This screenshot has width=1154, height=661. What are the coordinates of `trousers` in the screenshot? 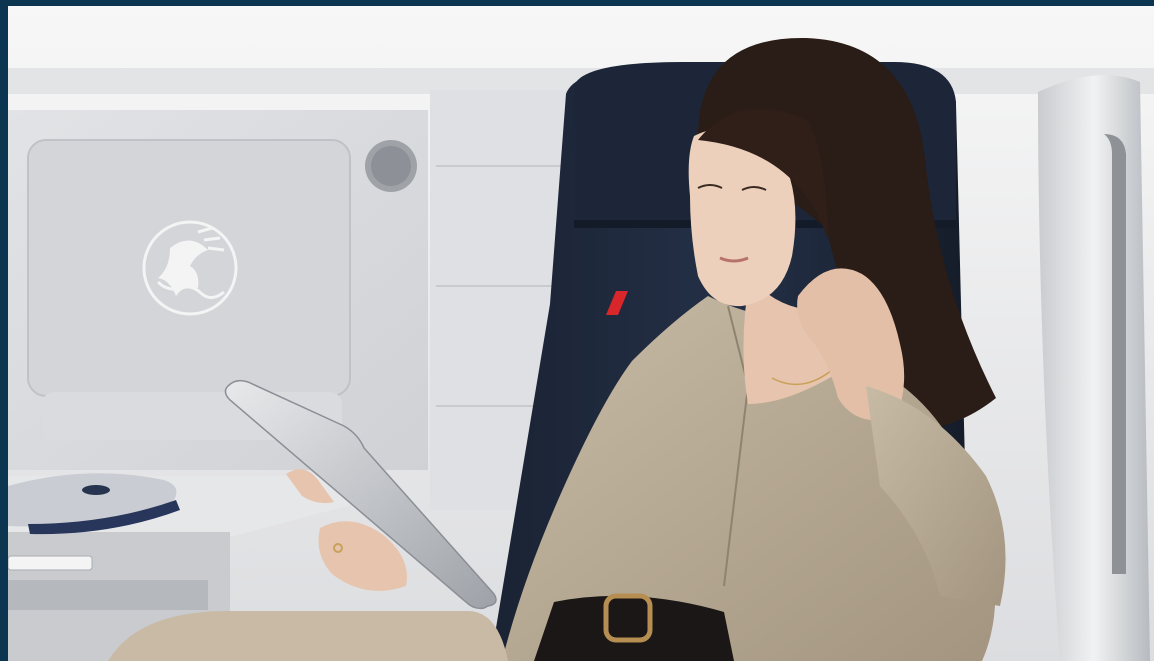 It's located at (308, 636).